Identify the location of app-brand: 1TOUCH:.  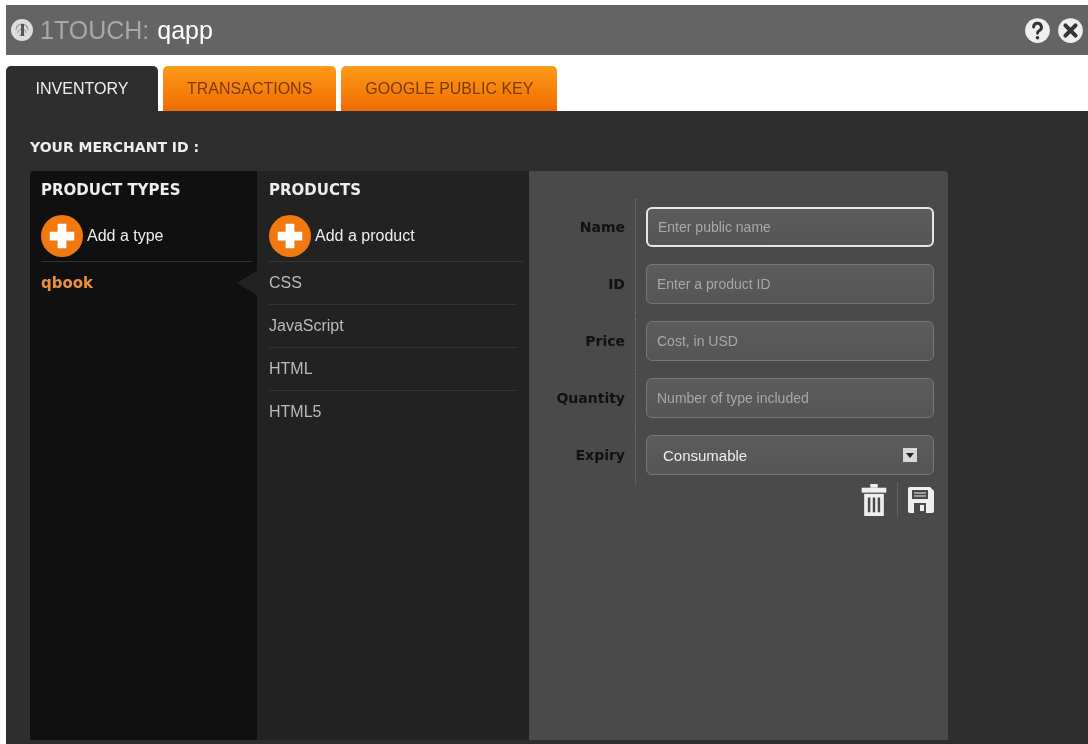
(95, 30).